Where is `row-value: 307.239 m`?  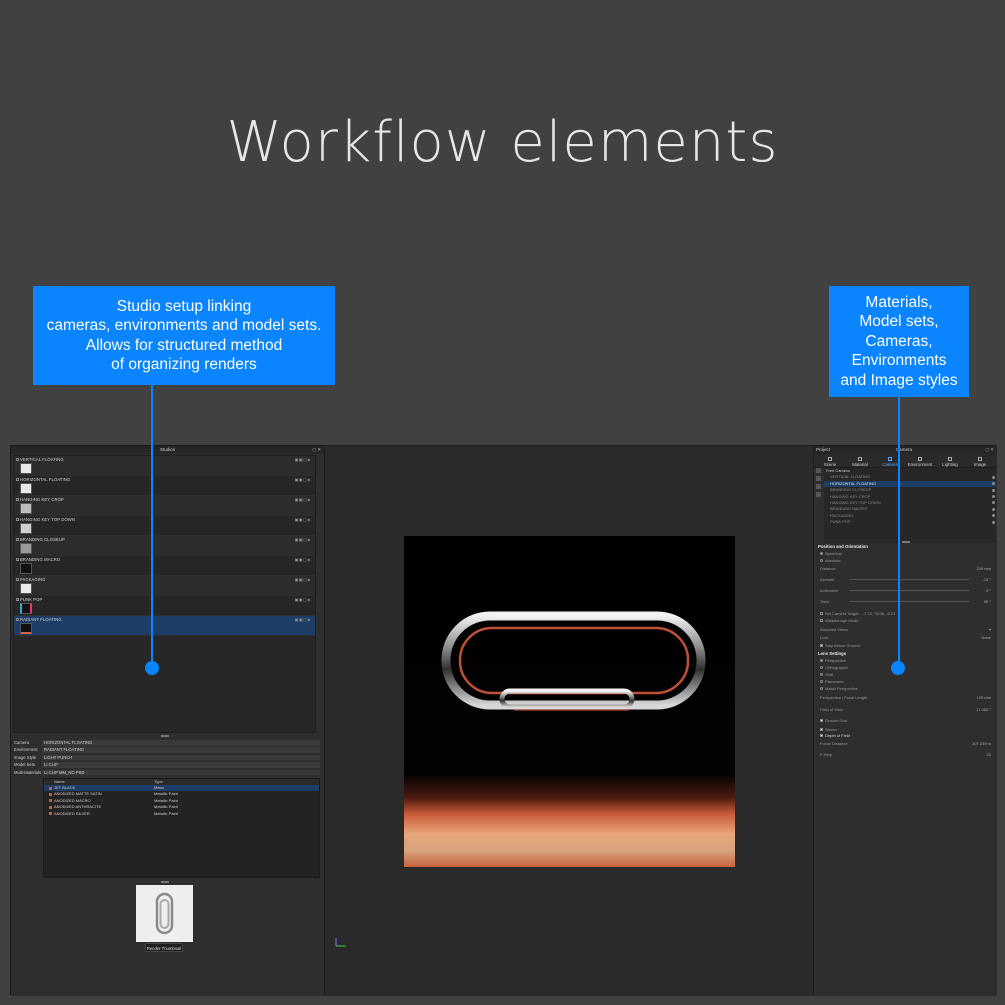 row-value: 307.239 m is located at coordinates (981, 743).